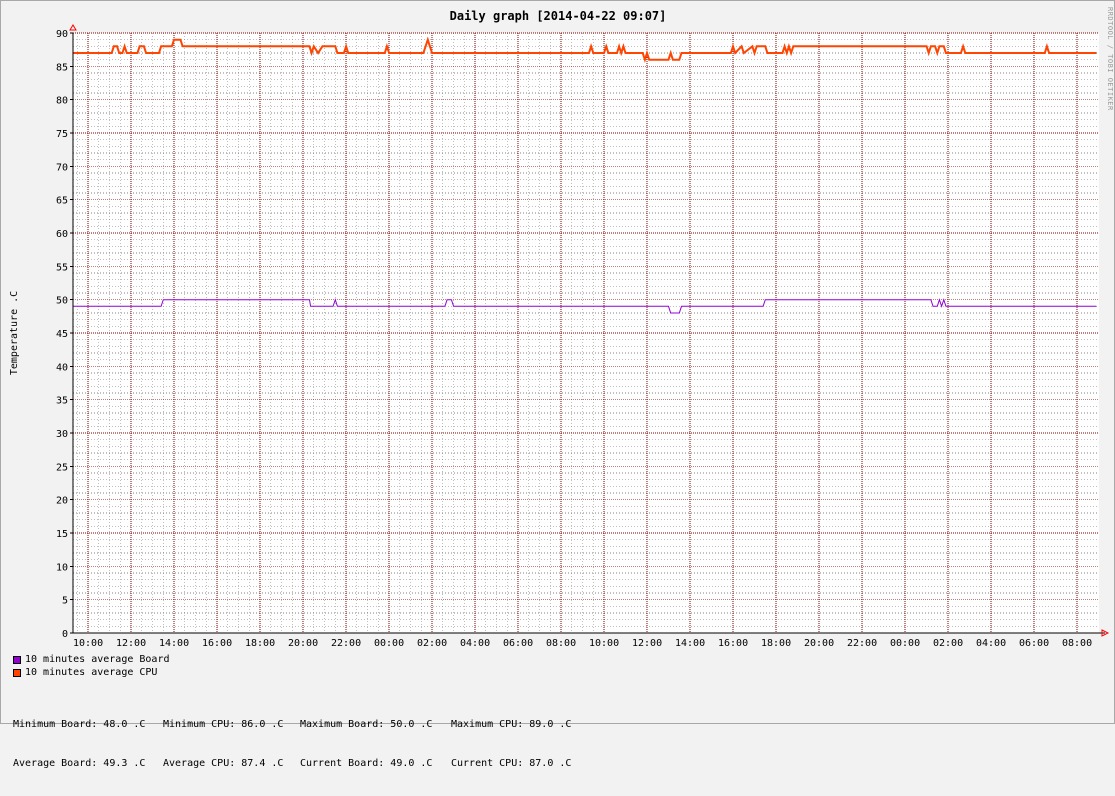 The image size is (1115, 796). I want to click on chart-title: Daily graph [2014-04-22 09:07], so click(558, 16).